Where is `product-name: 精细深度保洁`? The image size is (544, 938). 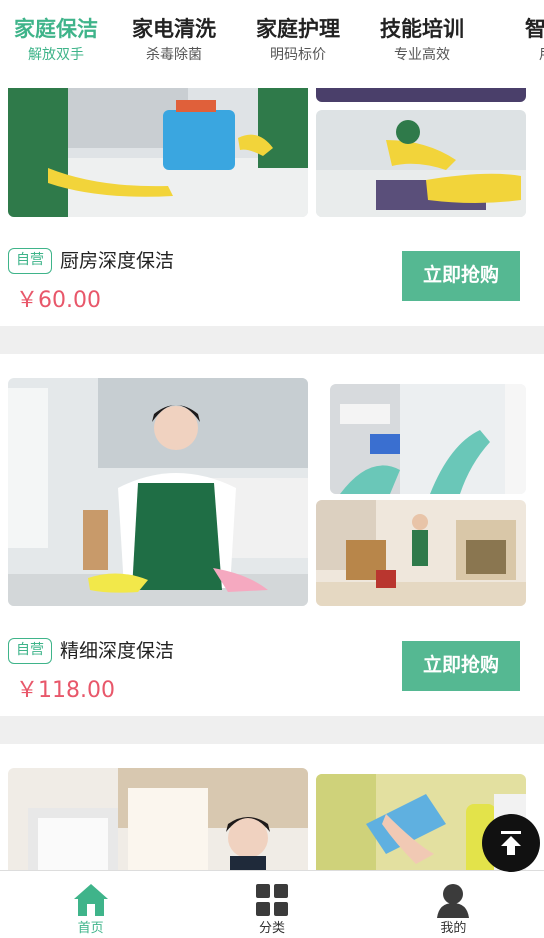 product-name: 精细深度保洁 is located at coordinates (117, 651).